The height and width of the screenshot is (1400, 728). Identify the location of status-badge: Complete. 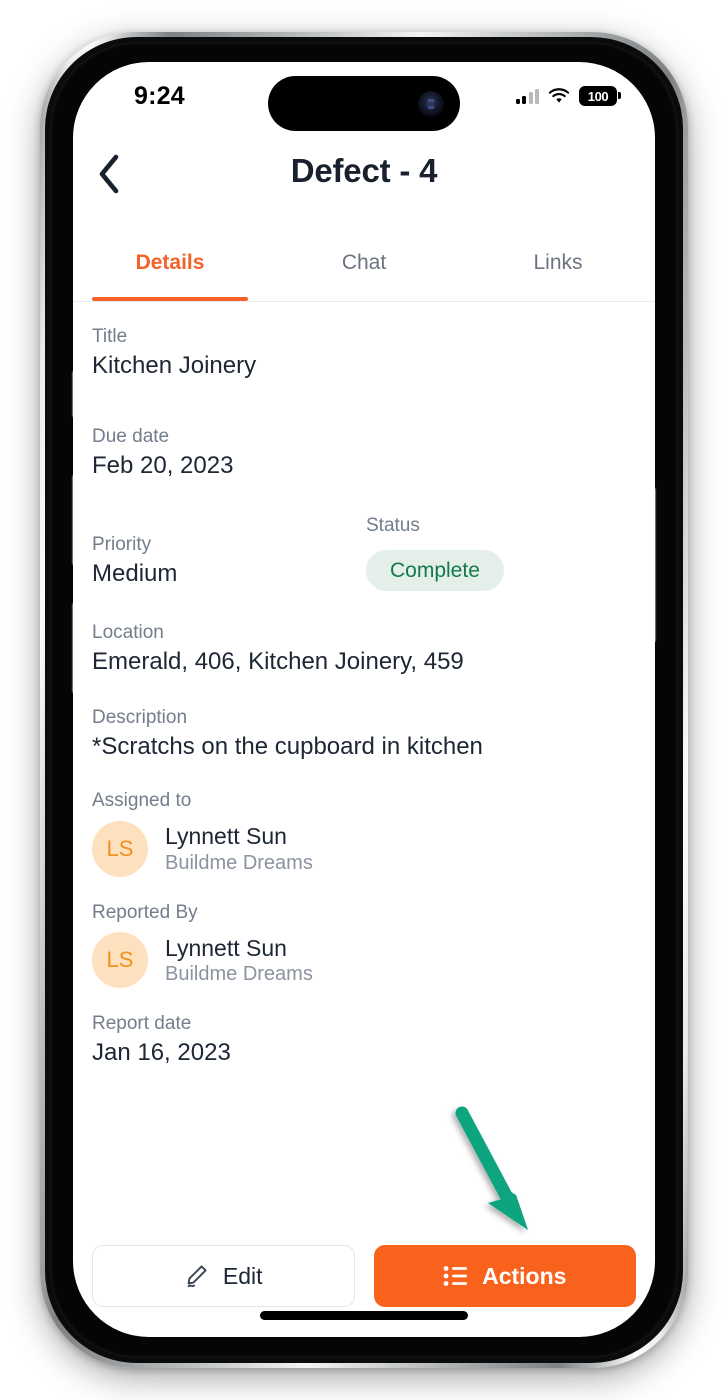
(435, 570).